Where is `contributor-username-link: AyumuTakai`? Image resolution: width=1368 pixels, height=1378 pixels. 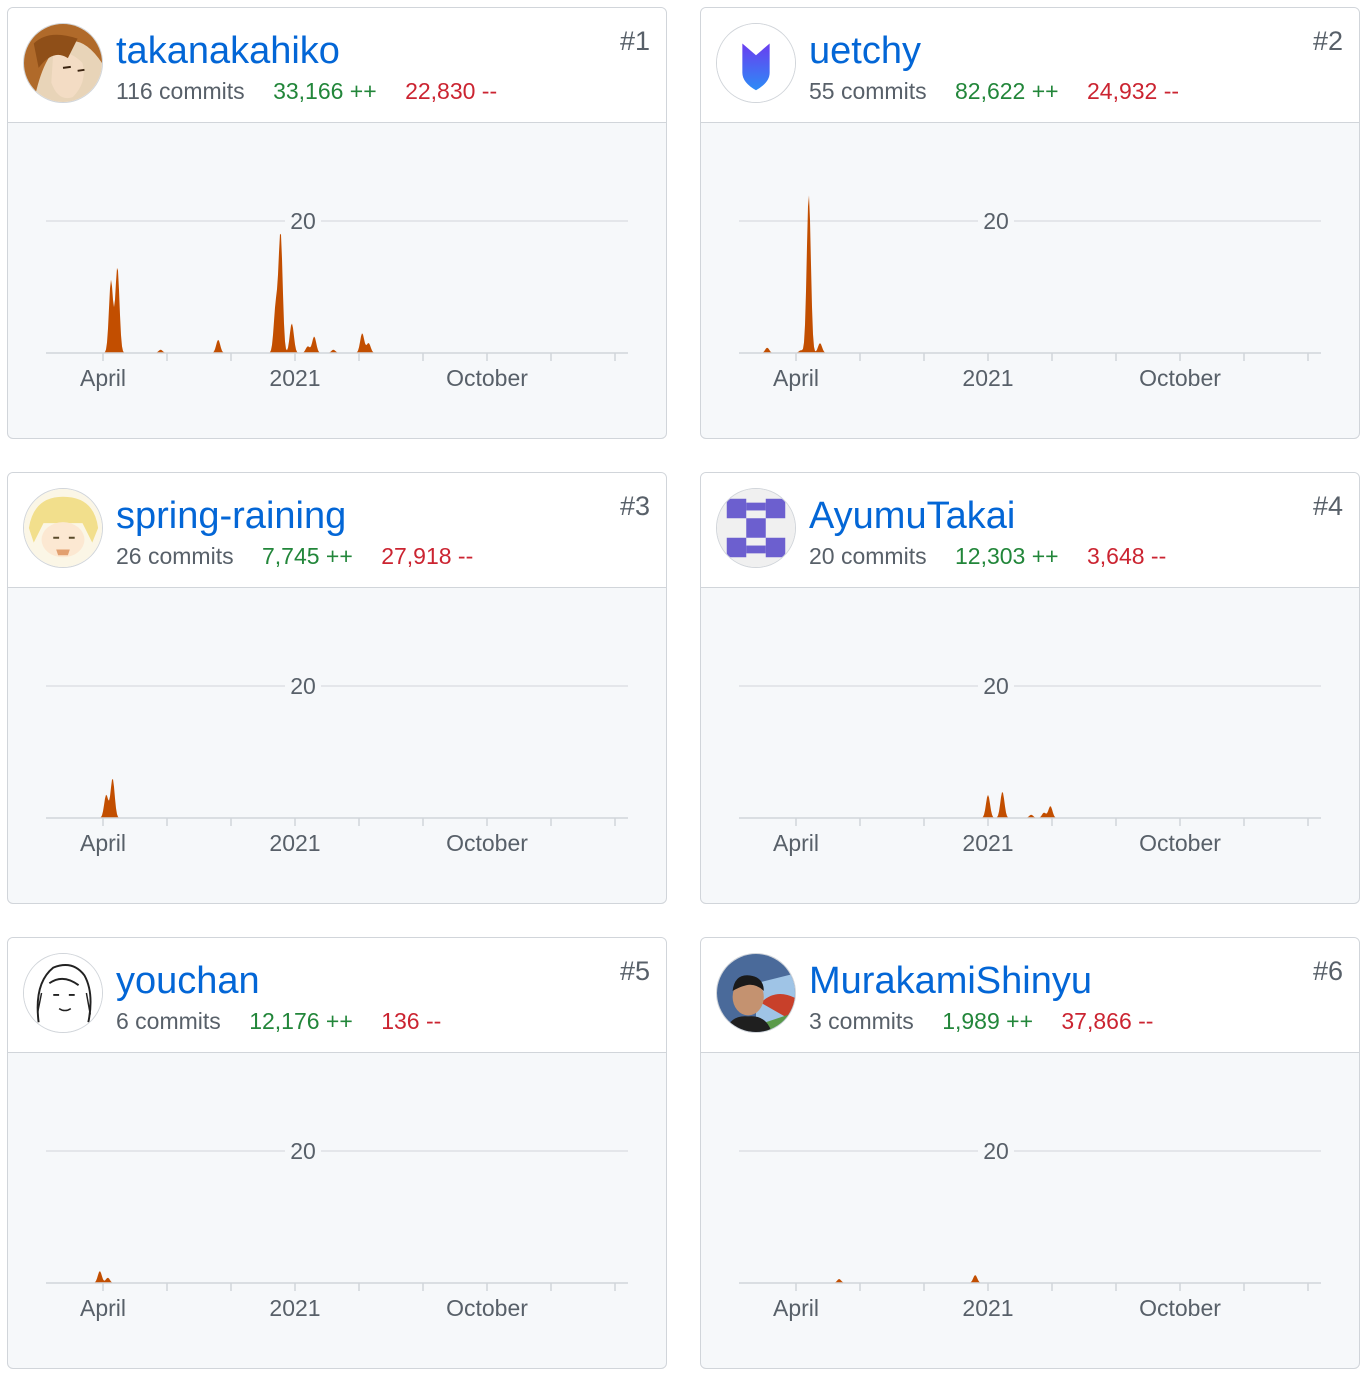 contributor-username-link: AyumuTakai is located at coordinates (912, 516).